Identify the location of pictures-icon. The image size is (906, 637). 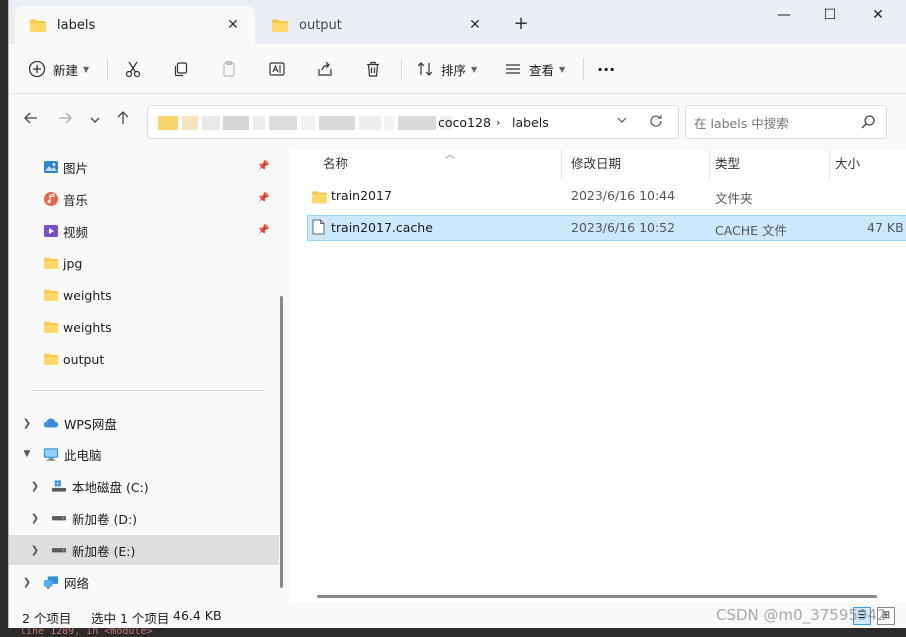
(51, 167).